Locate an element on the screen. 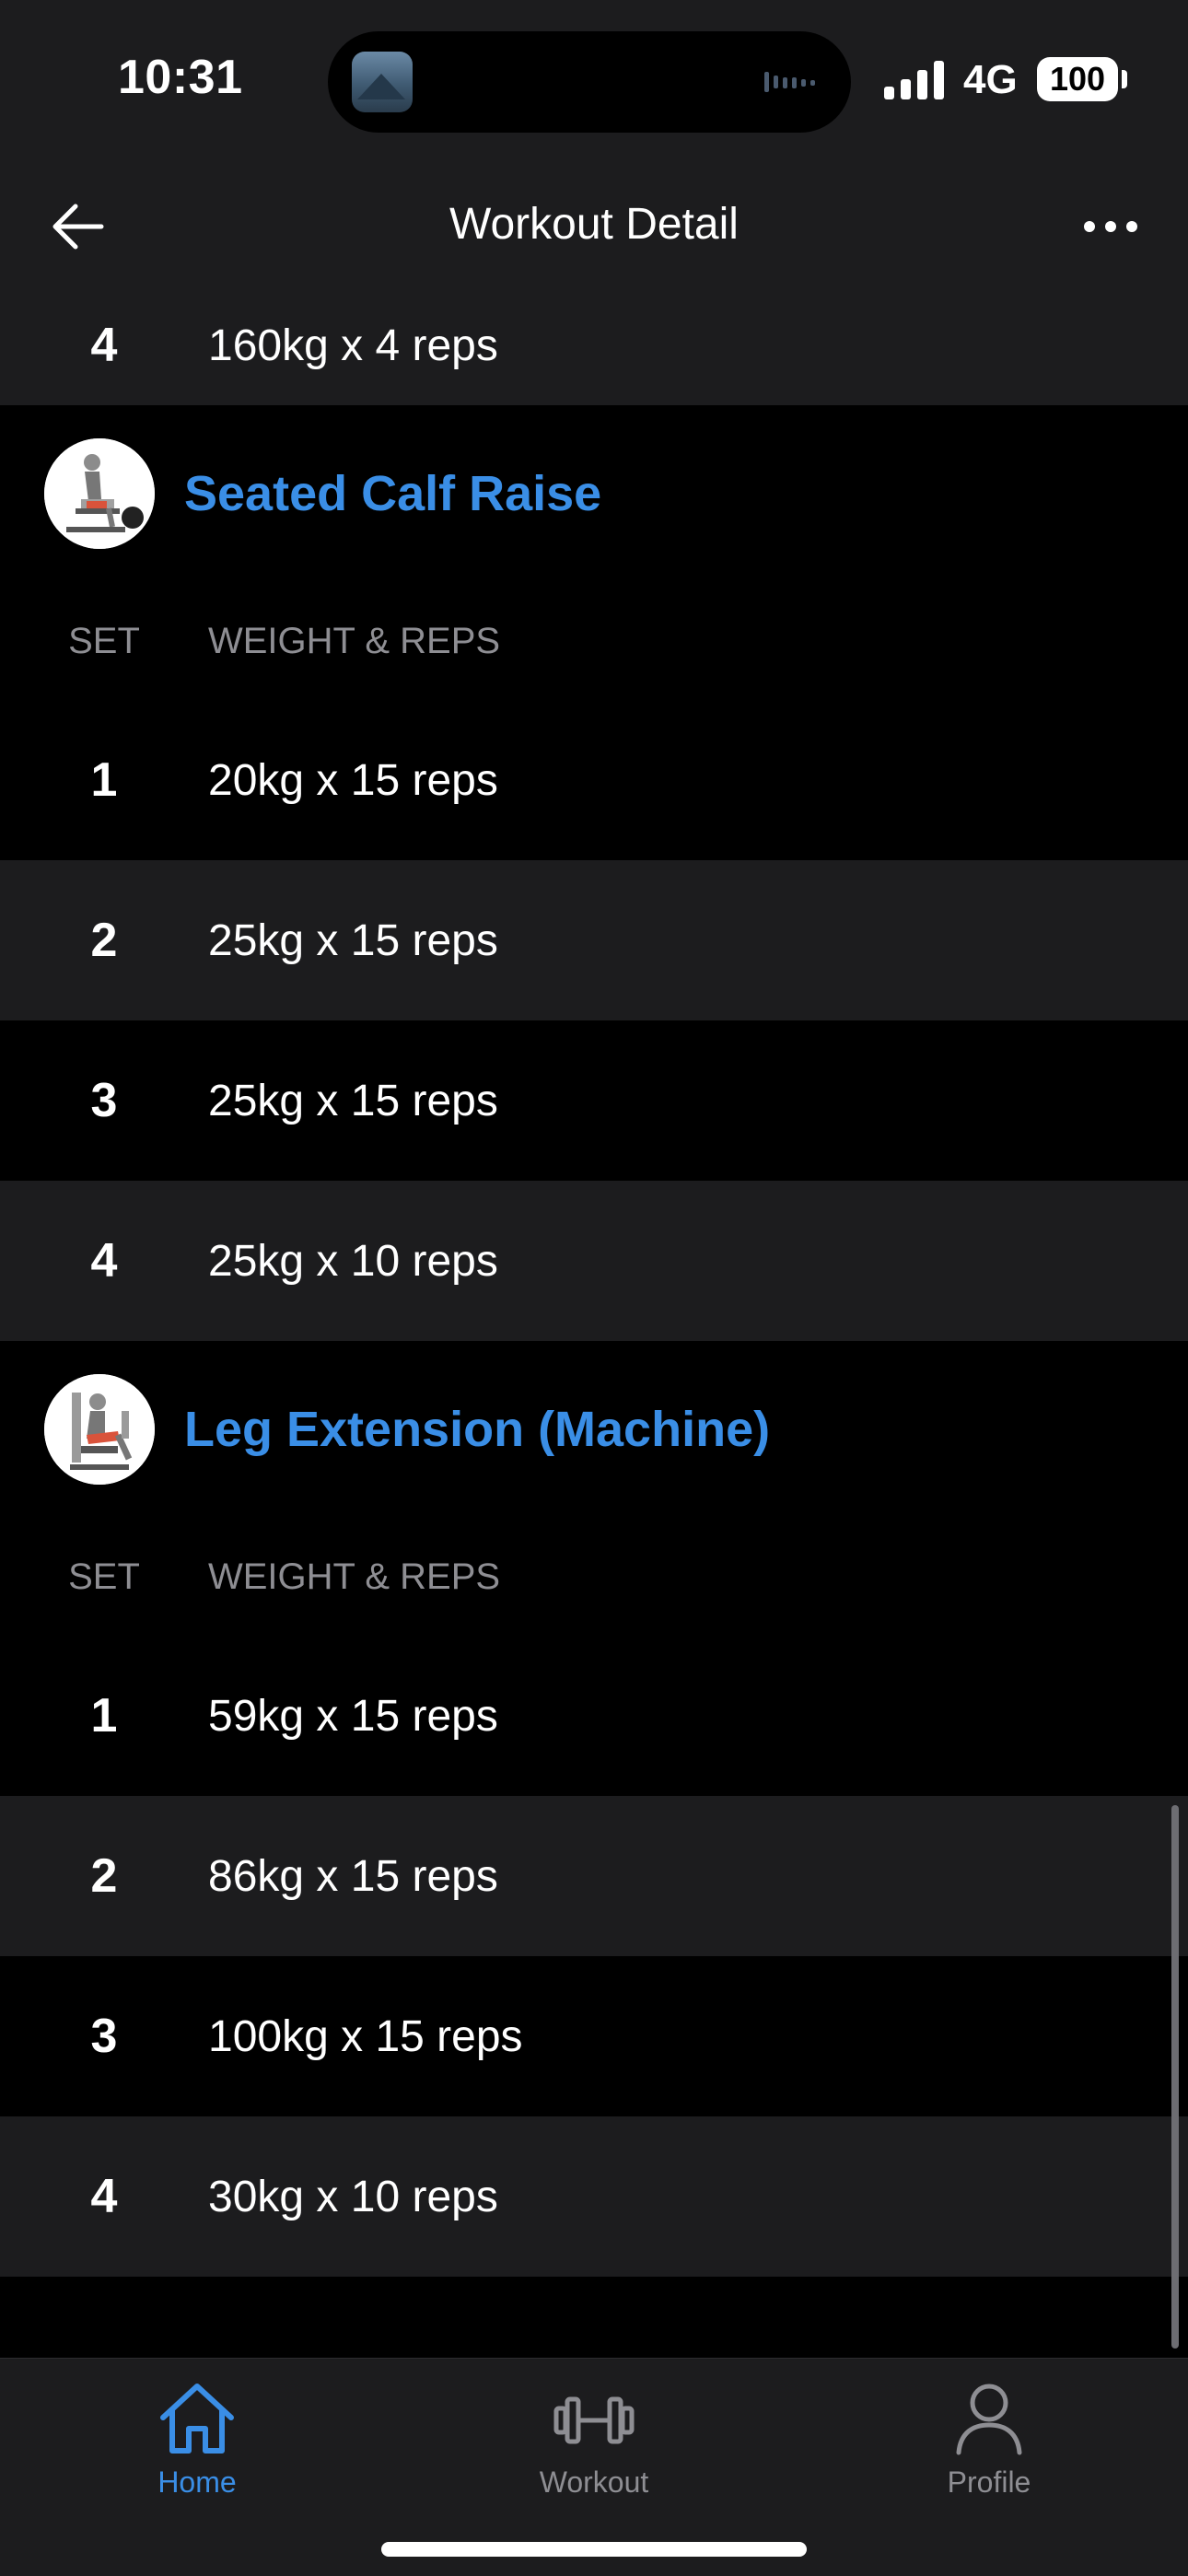 The width and height of the screenshot is (1188, 2576). set-row: 1 20kg x 15 reps is located at coordinates (594, 780).